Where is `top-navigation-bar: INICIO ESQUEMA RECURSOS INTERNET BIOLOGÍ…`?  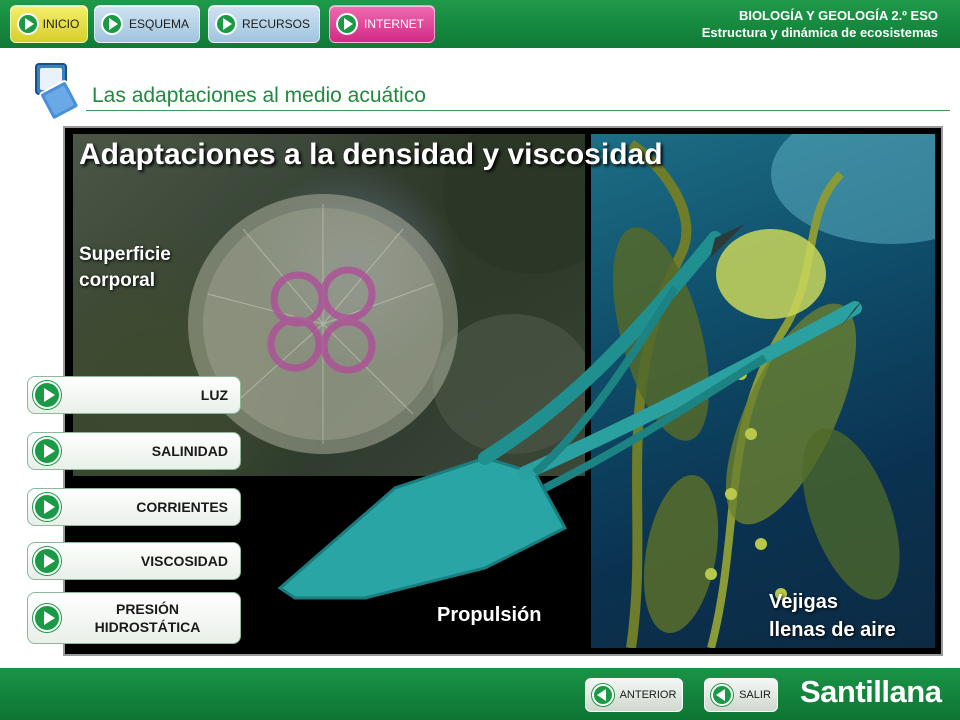 top-navigation-bar: INICIO ESQUEMA RECURSOS INTERNET BIOLOGÍ… is located at coordinates (480, 24).